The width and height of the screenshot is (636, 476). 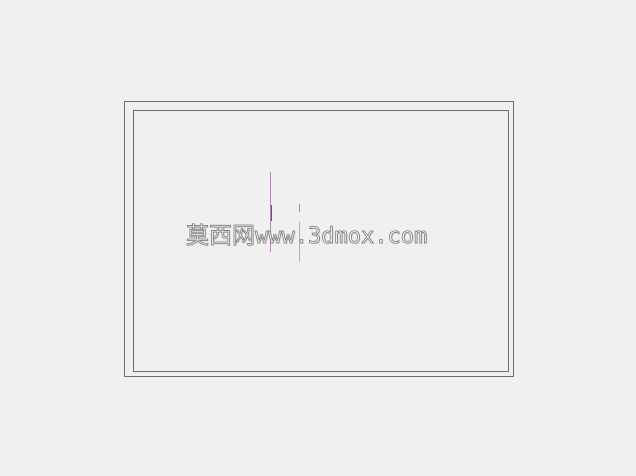 I want to click on dark-guide-line, so click(x=271, y=213).